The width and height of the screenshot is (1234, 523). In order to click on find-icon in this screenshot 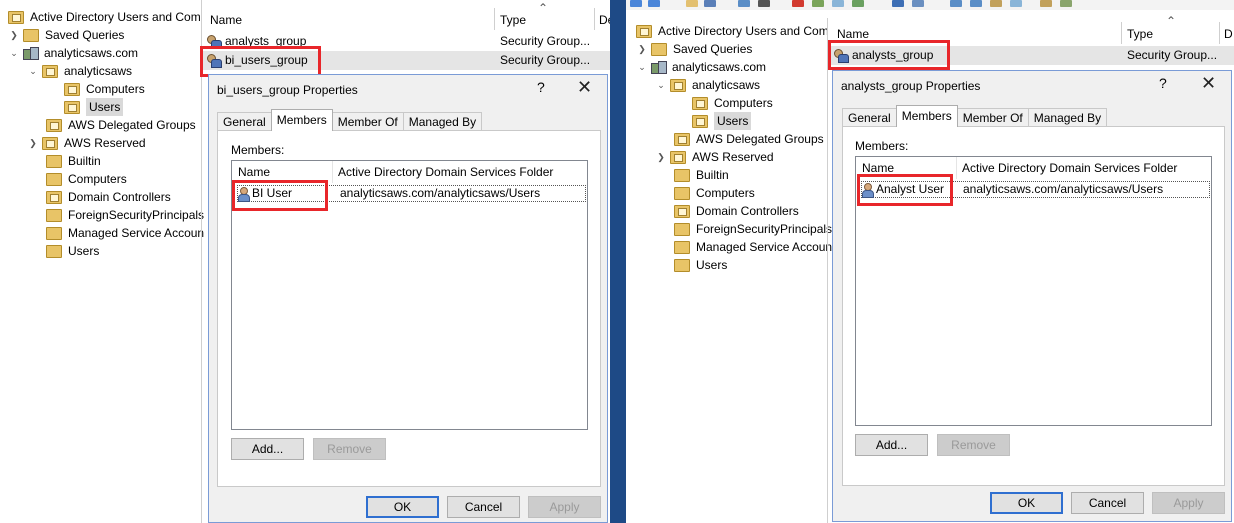, I will do `click(1046, 3)`.